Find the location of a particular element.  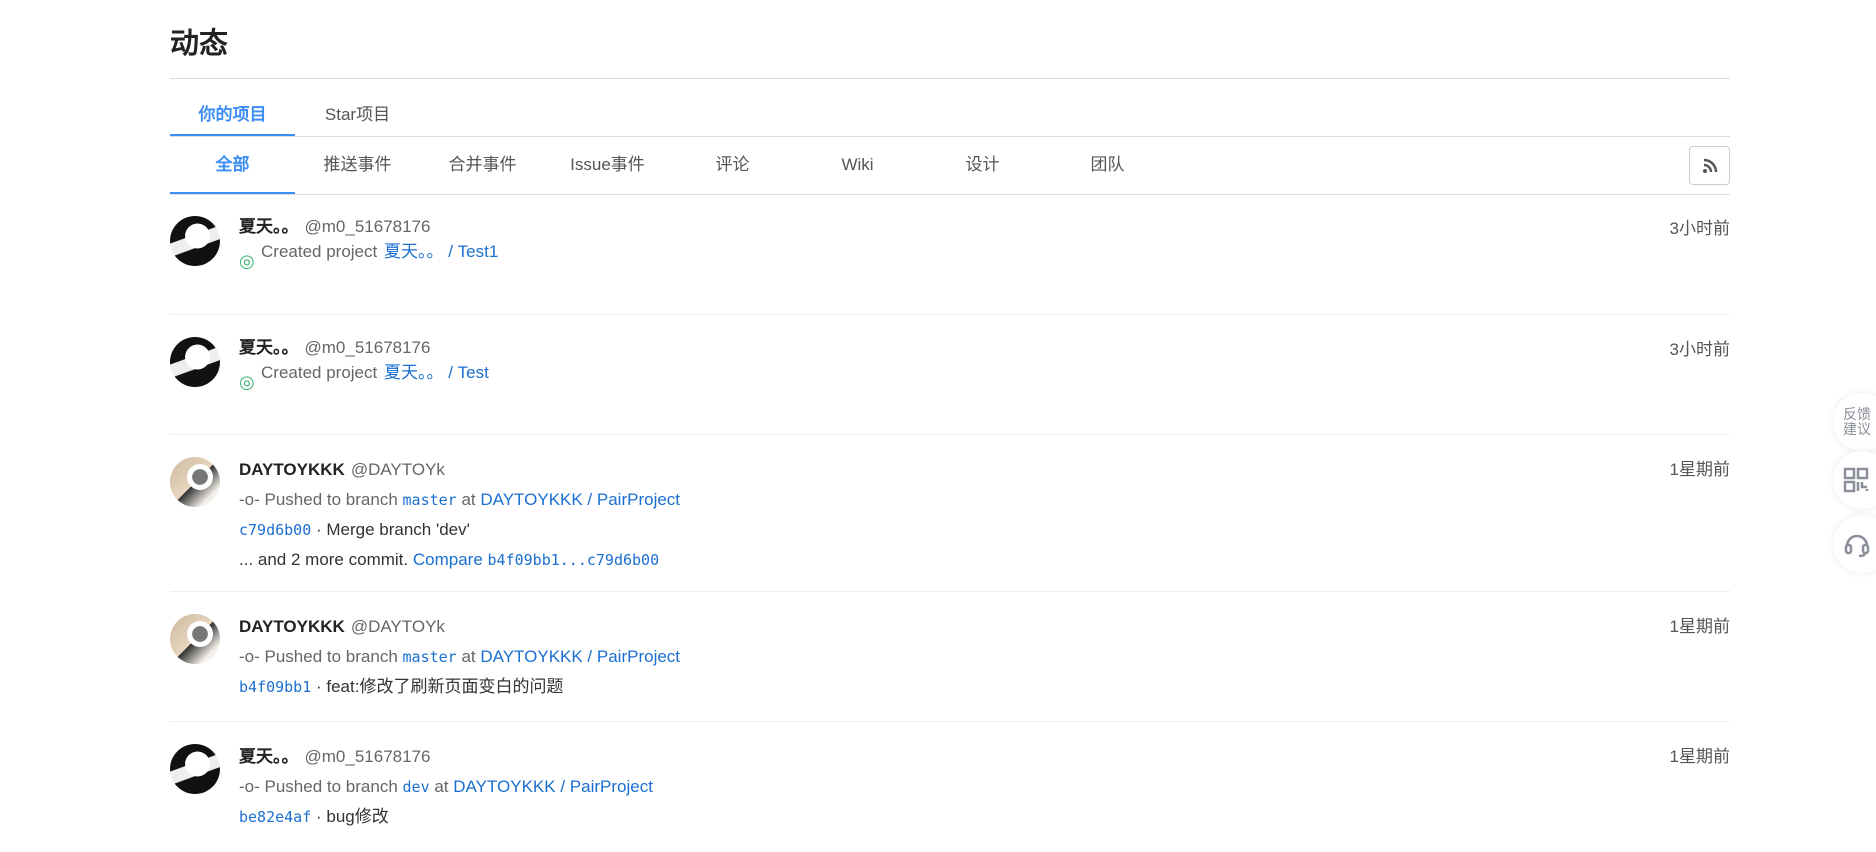

commit-message: Merge branch 'dev' is located at coordinates (398, 529).